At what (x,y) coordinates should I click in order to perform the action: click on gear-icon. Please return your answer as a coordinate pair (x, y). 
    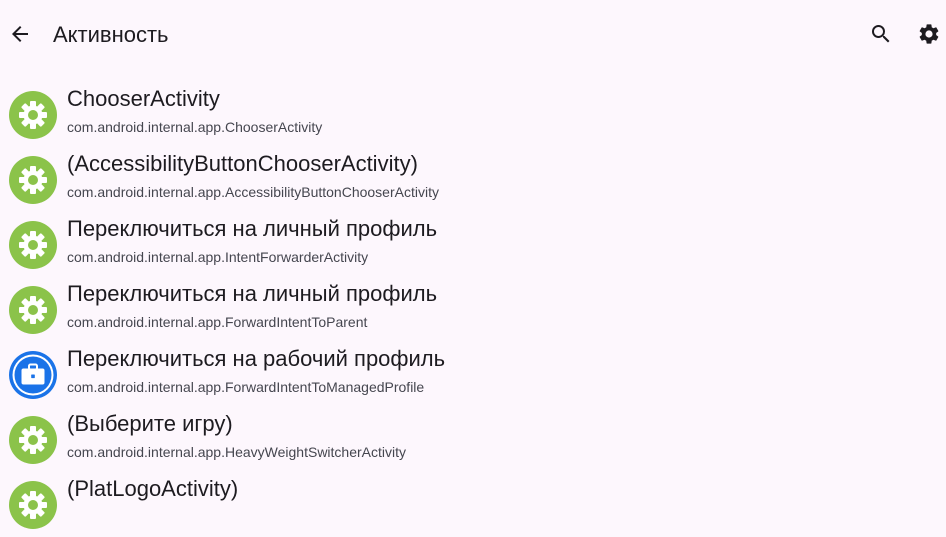
    Looking at the image, I should click on (929, 34).